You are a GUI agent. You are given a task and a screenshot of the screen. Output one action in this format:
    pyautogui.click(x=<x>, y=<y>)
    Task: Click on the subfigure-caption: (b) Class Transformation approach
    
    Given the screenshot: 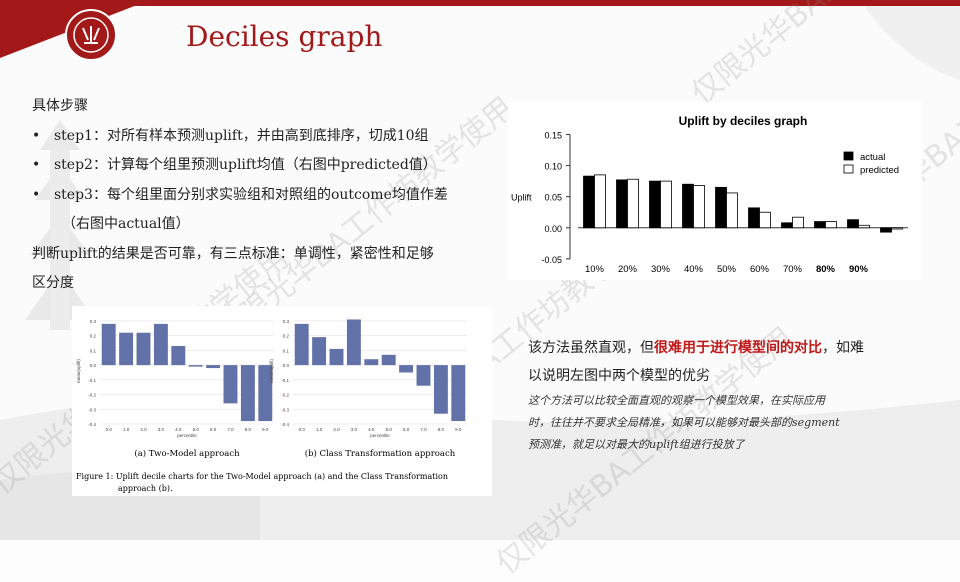 What is the action you would take?
    pyautogui.click(x=380, y=453)
    